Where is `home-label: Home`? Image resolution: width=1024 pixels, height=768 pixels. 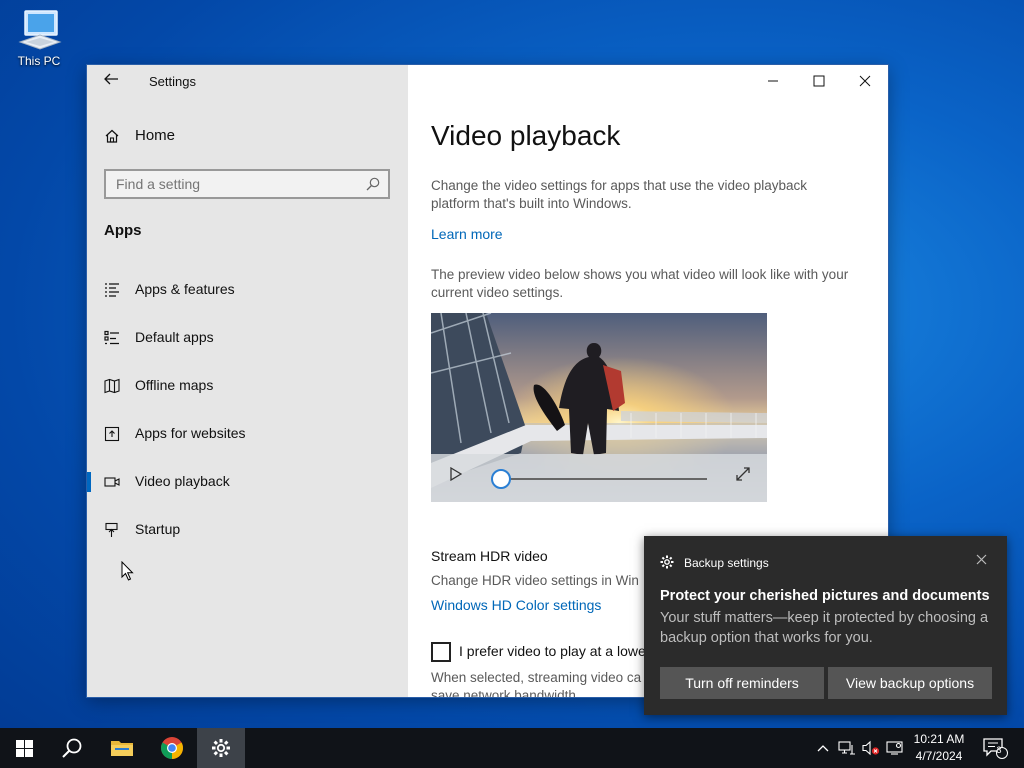
home-label: Home is located at coordinates (155, 135).